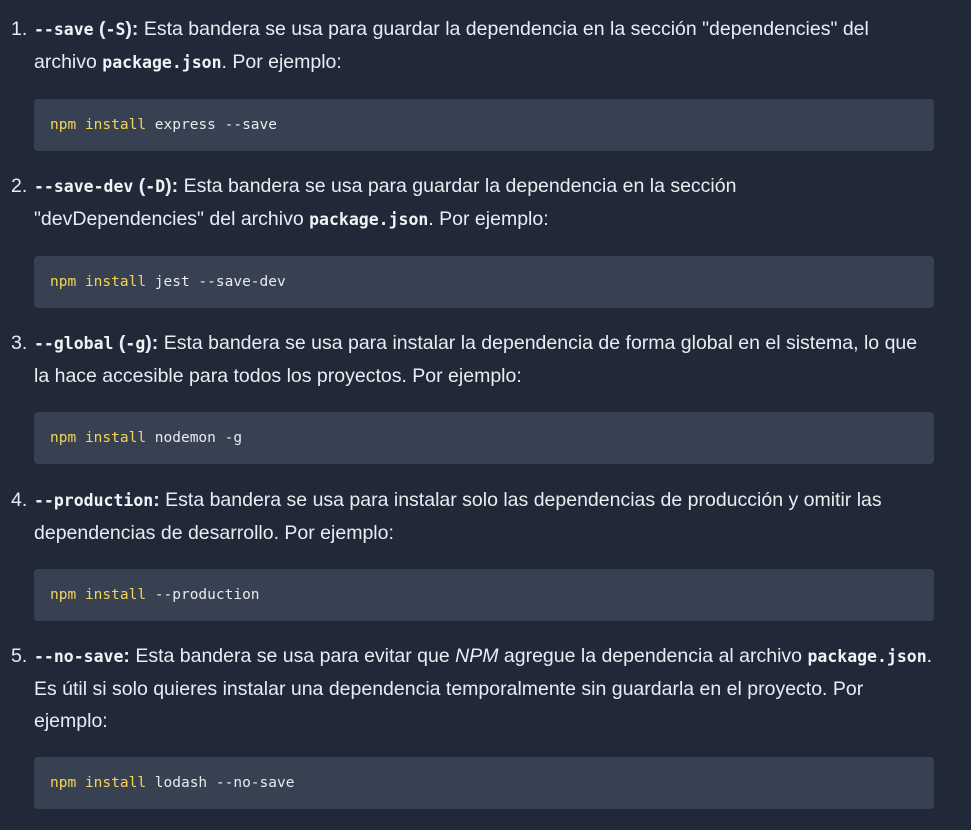 This screenshot has height=830, width=971. Describe the element at coordinates (155, 186) in the screenshot. I see `short-flag-code: -D` at that location.